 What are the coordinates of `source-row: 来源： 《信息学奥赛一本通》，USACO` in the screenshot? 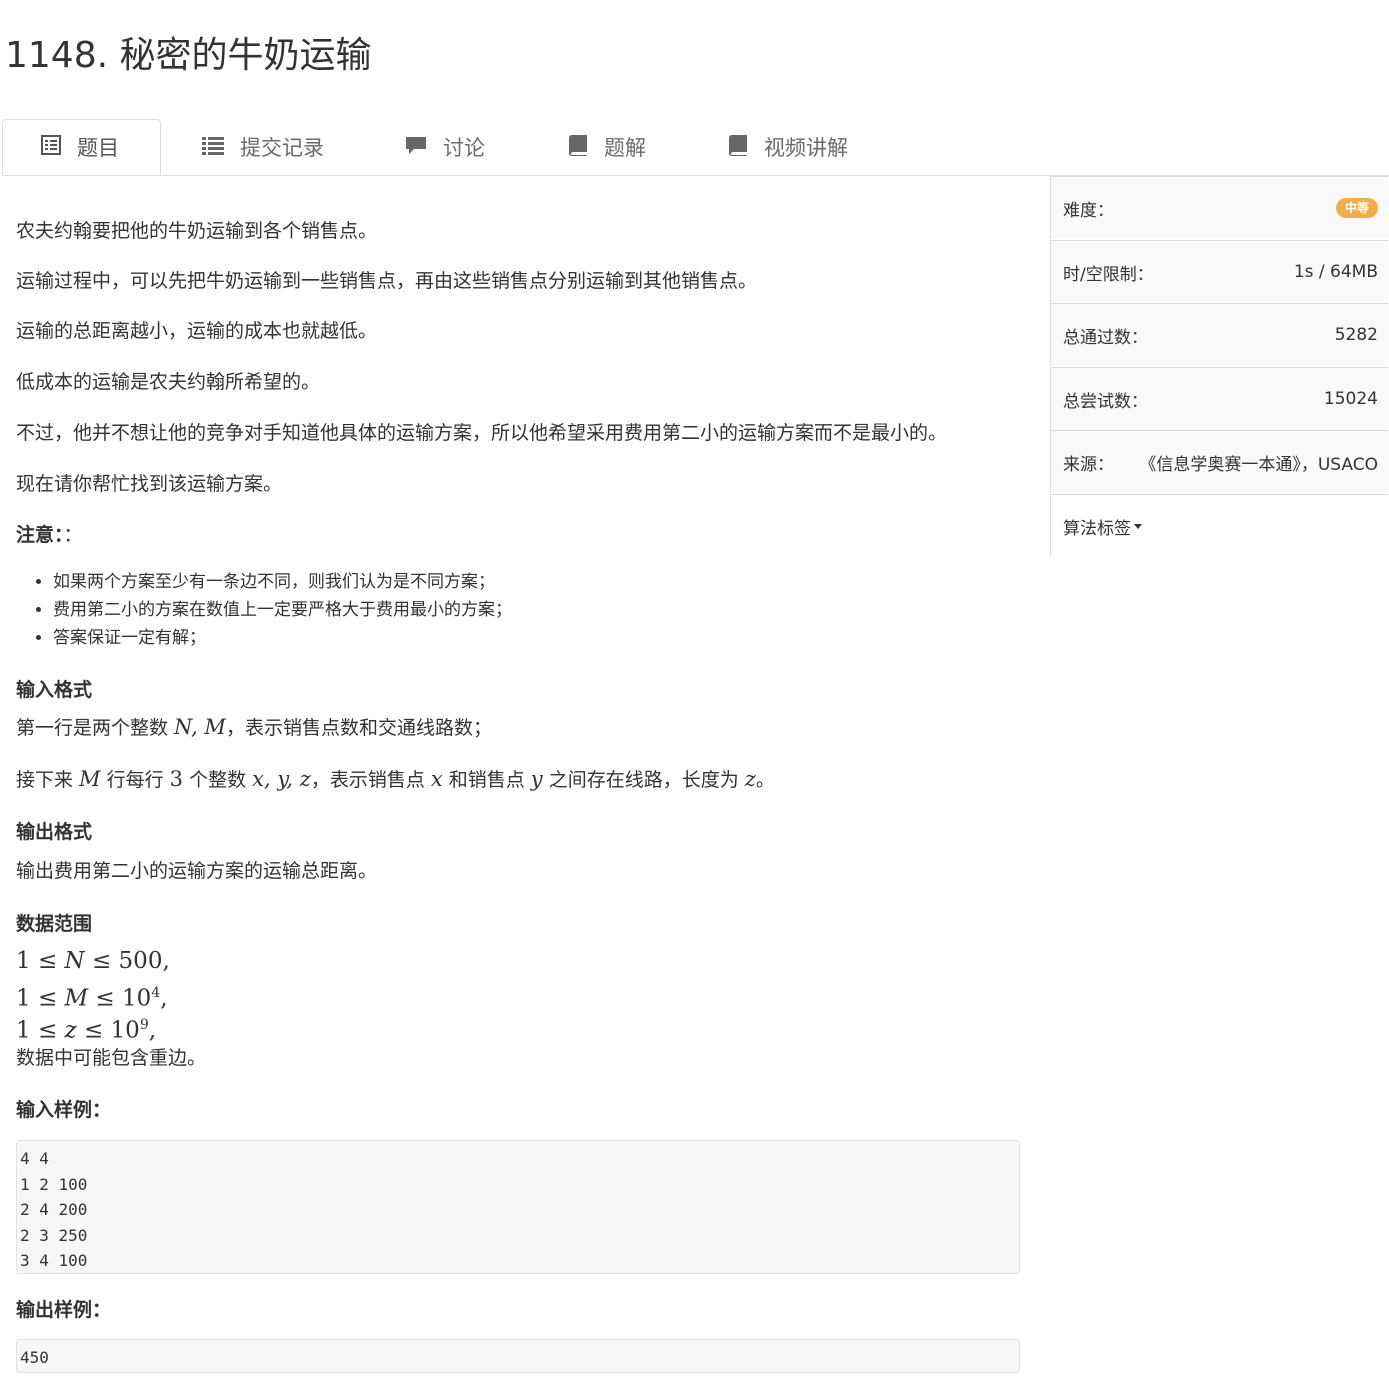 It's located at (1219, 461).